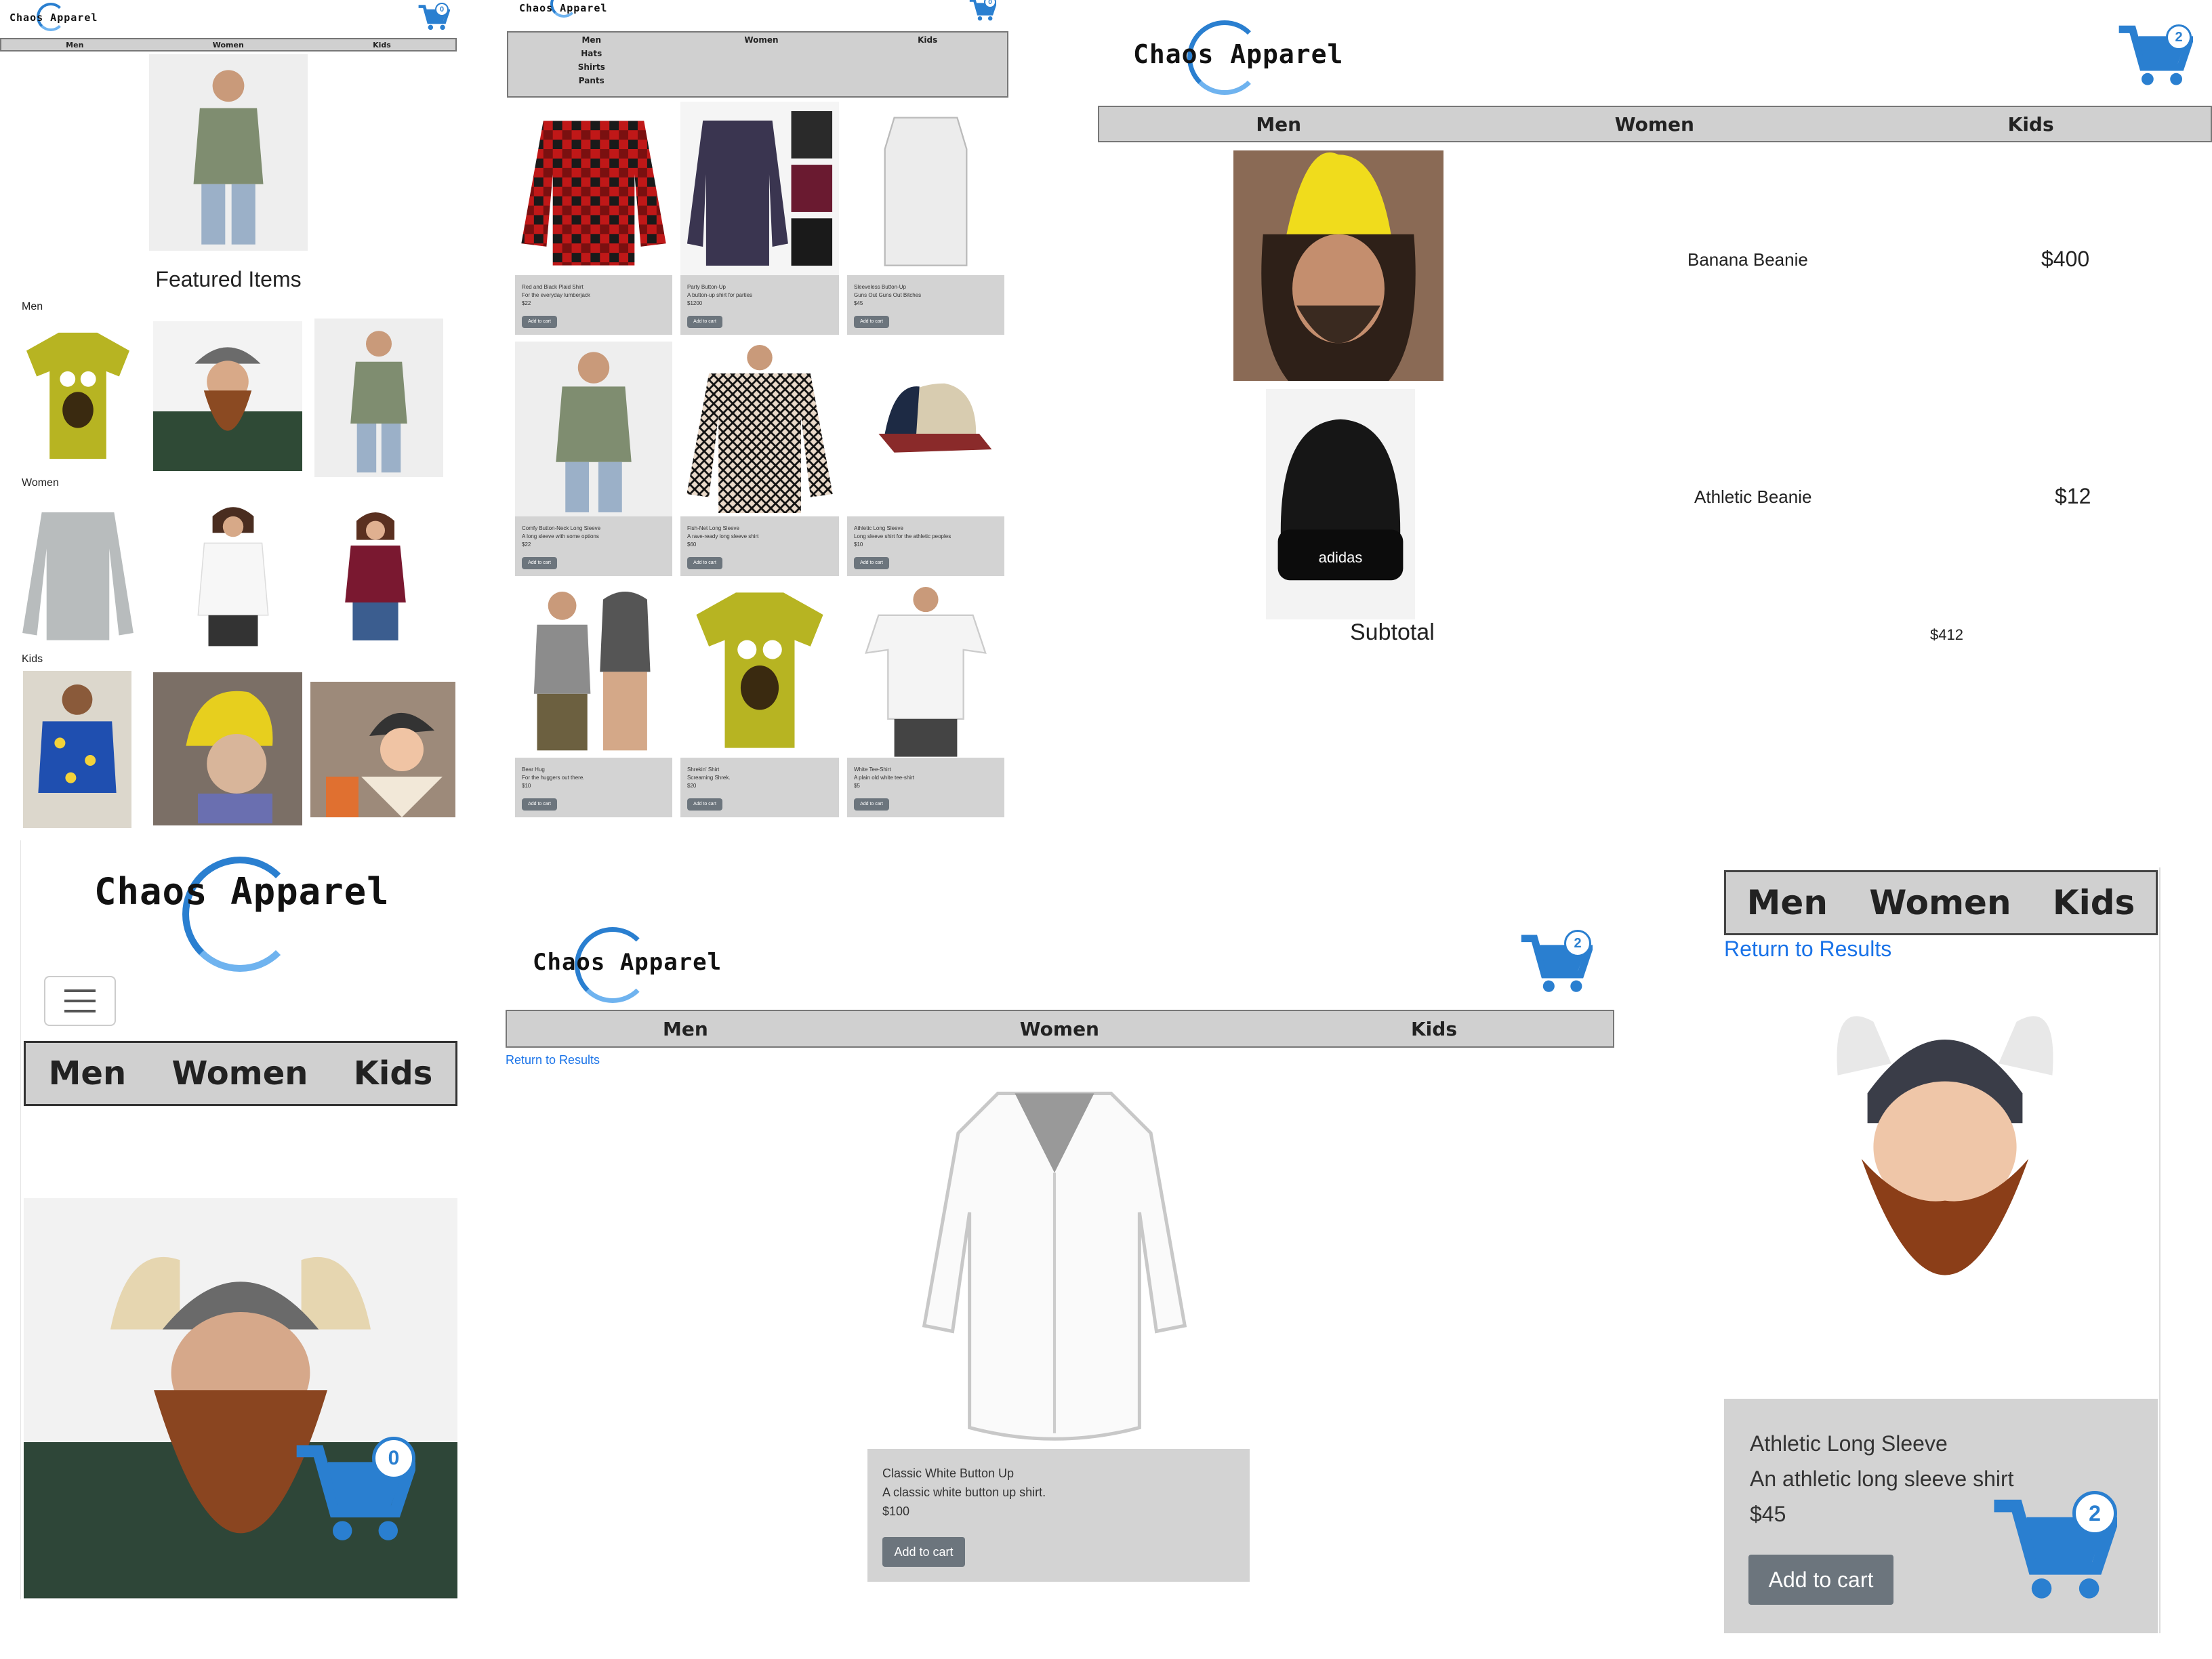 This screenshot has width=2212, height=1659. I want to click on hamburger-menu-button, so click(80, 1001).